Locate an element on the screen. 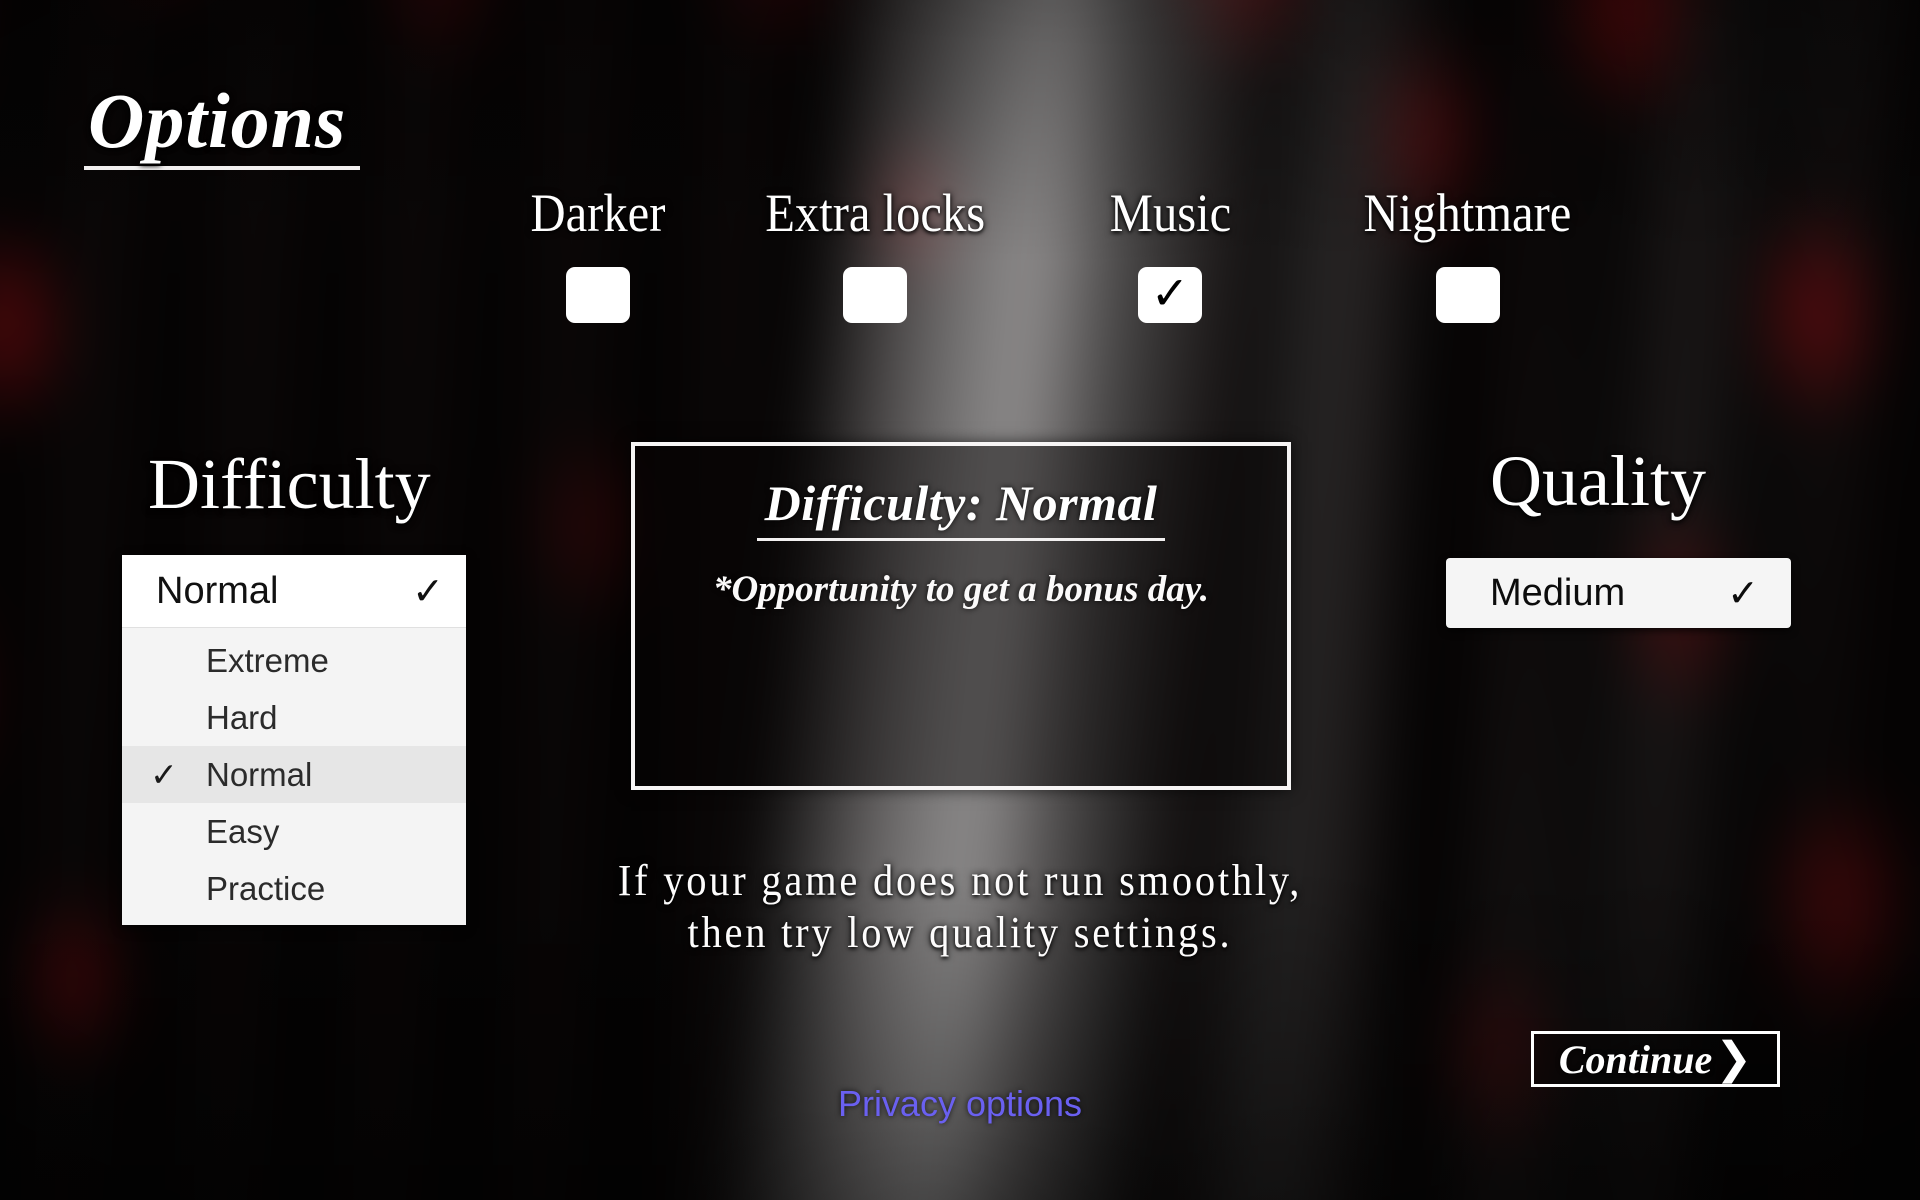 The image size is (1920, 1200). continue-button: Continue ❯ is located at coordinates (1655, 1059).